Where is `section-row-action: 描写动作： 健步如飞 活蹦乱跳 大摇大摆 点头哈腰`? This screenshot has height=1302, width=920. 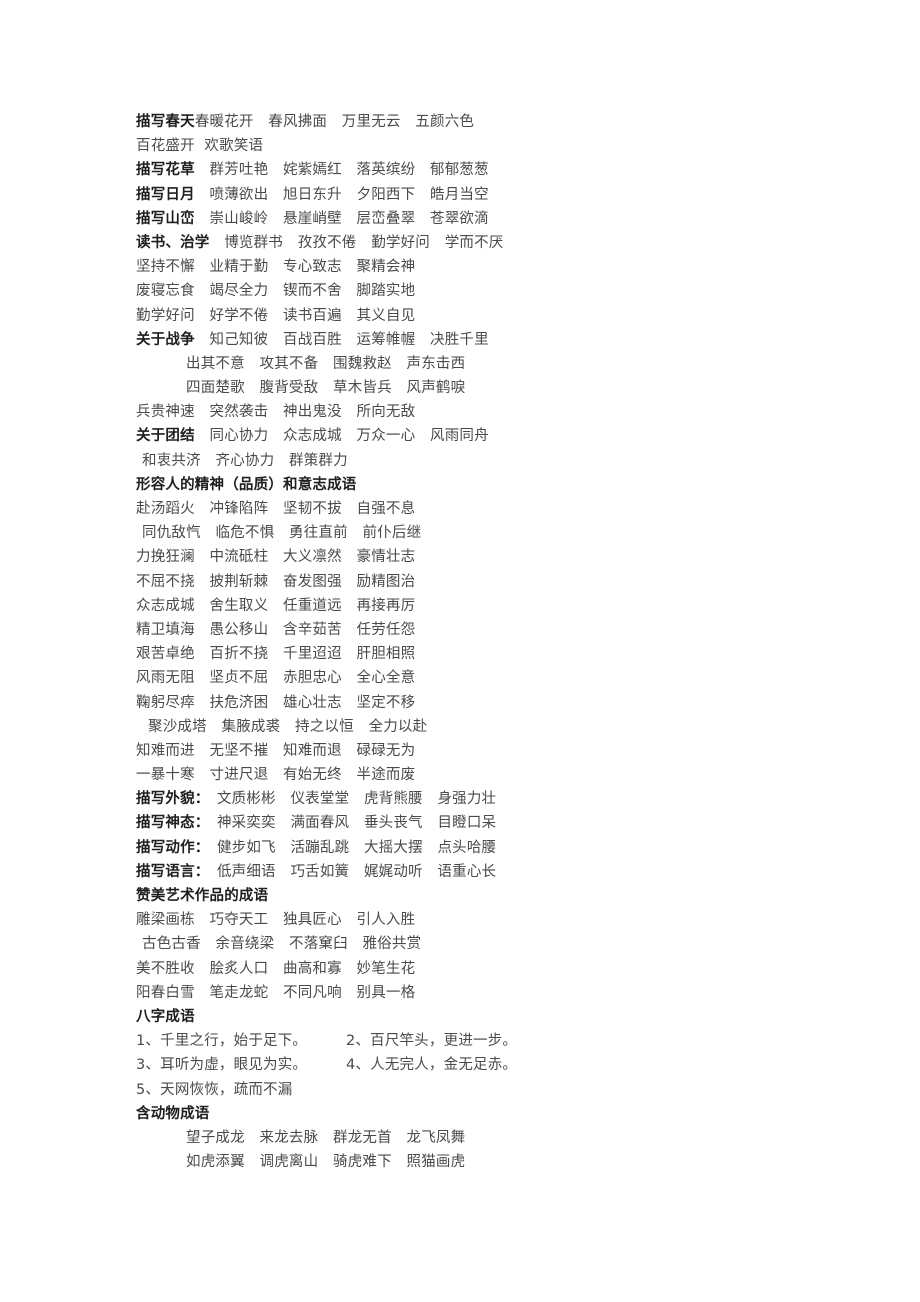 section-row-action: 描写动作： 健步如飞 活蹦乱跳 大摇大摆 点头哈腰 is located at coordinates (466, 848).